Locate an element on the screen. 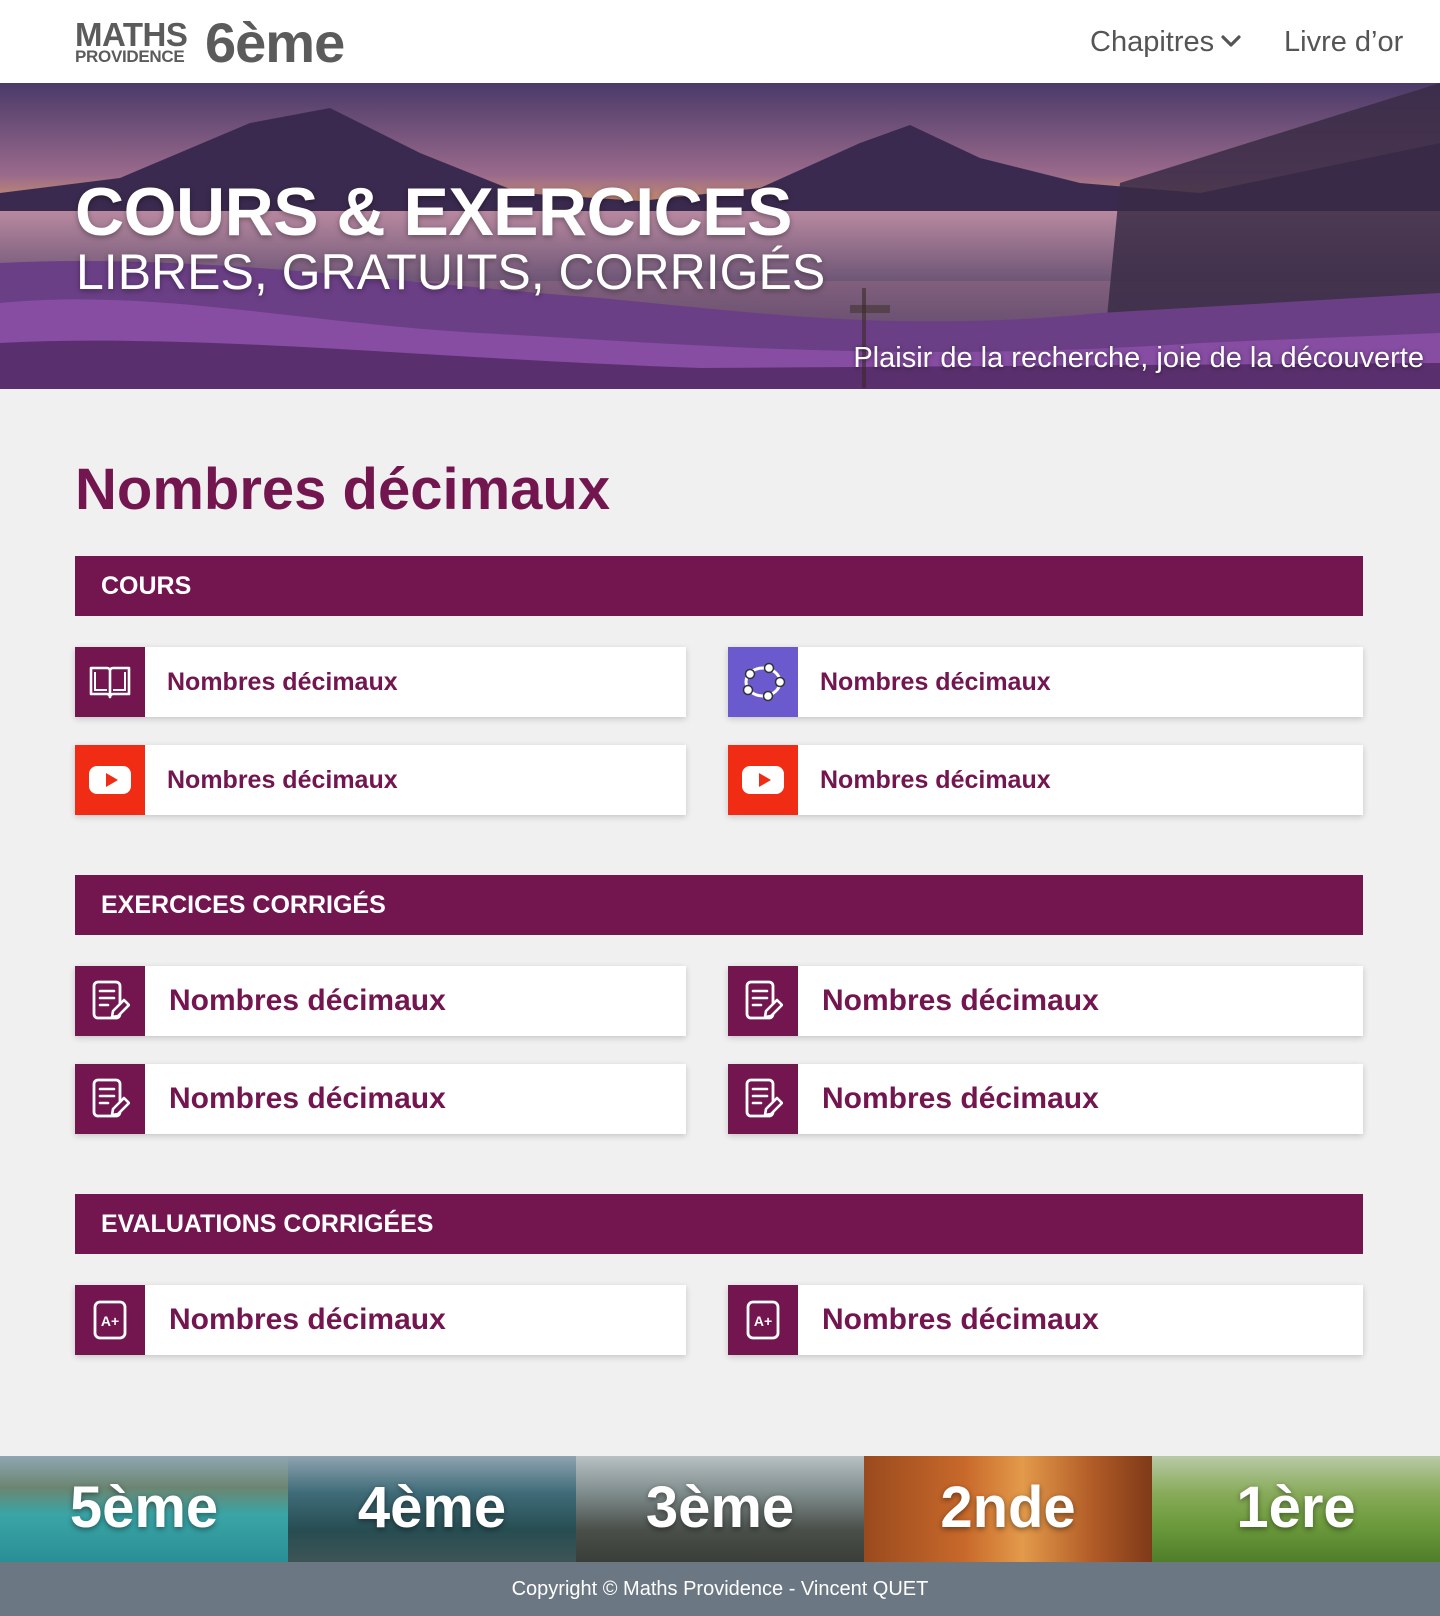 Image resolution: width=1440 pixels, height=1616 pixels. section-heading-exercices: EXERCICES CORRIGÉS is located at coordinates (719, 905).